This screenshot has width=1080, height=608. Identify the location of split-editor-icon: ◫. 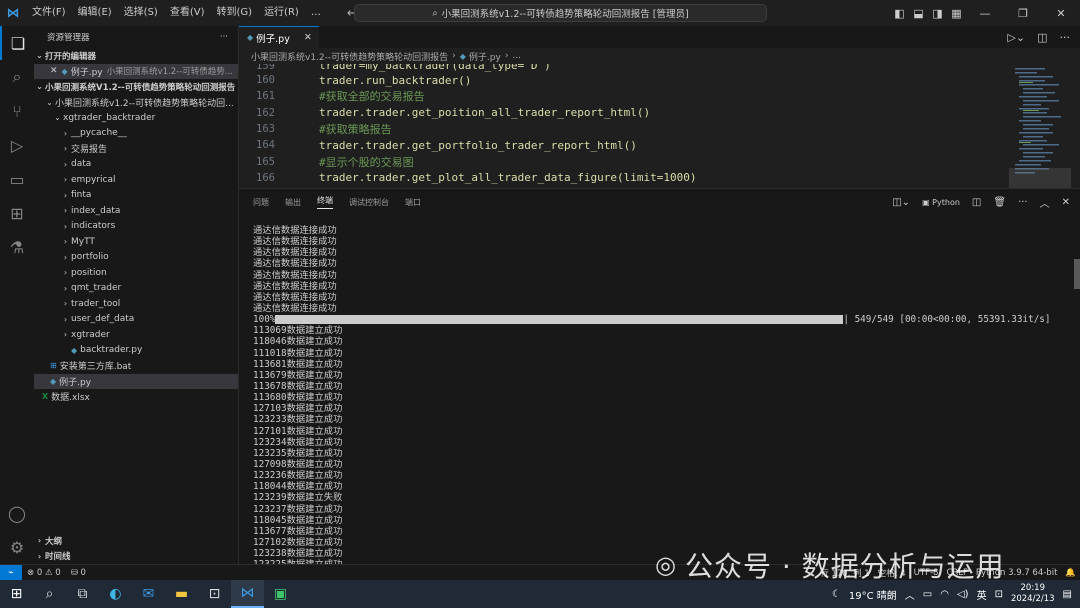
(1042, 37).